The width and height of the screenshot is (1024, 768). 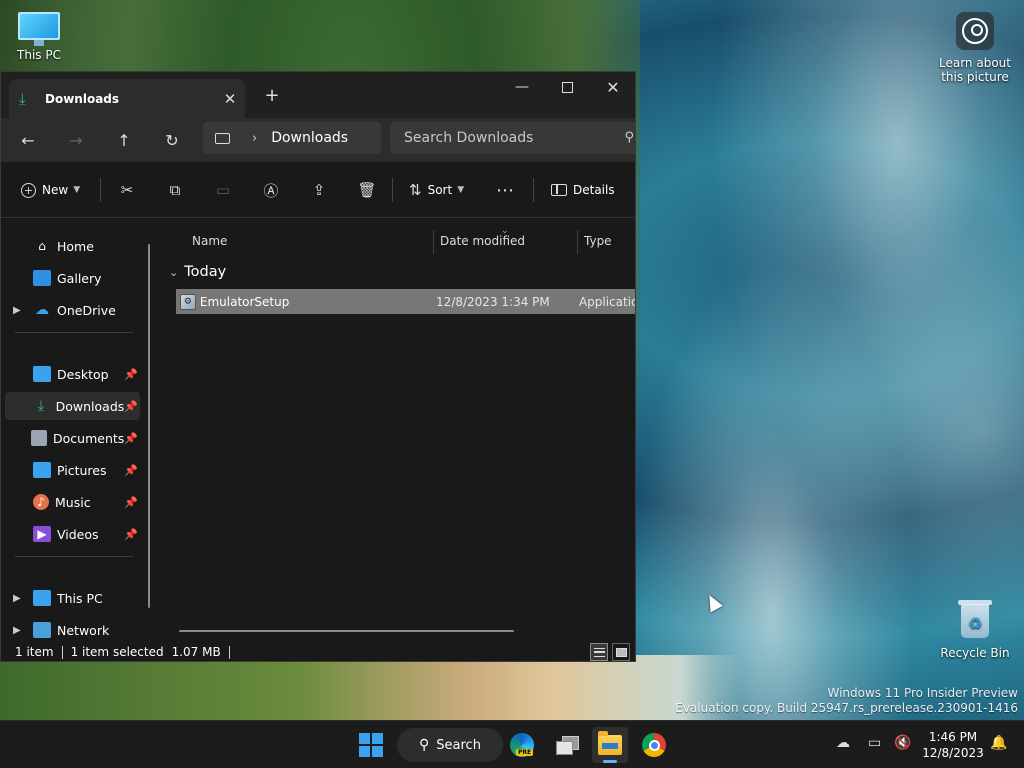 I want to click on taskbar-edge: PRE, so click(x=522, y=745).